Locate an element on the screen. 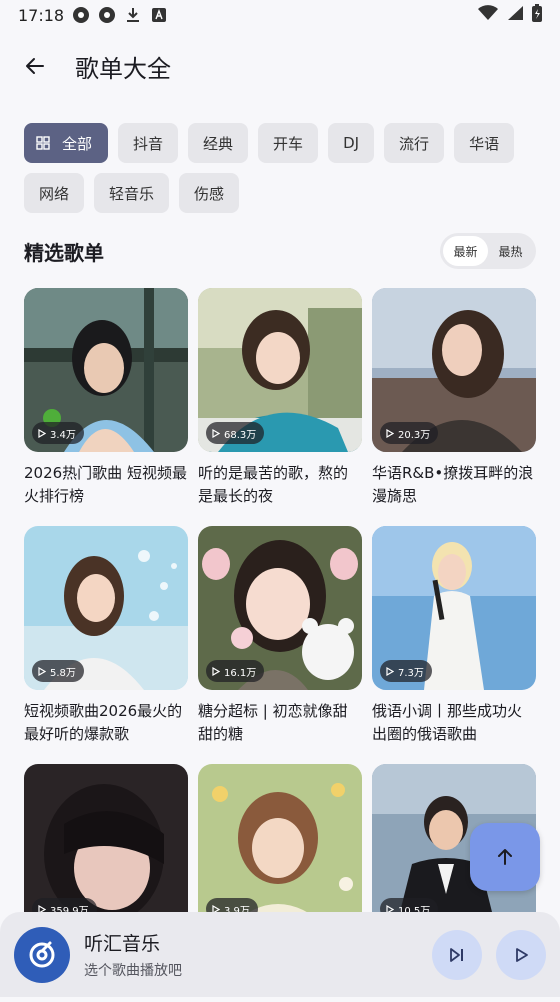 Image resolution: width=560 pixels, height=1002 pixels. mini-player: 听汇音乐 选个歌曲播放吧 is located at coordinates (280, 954).